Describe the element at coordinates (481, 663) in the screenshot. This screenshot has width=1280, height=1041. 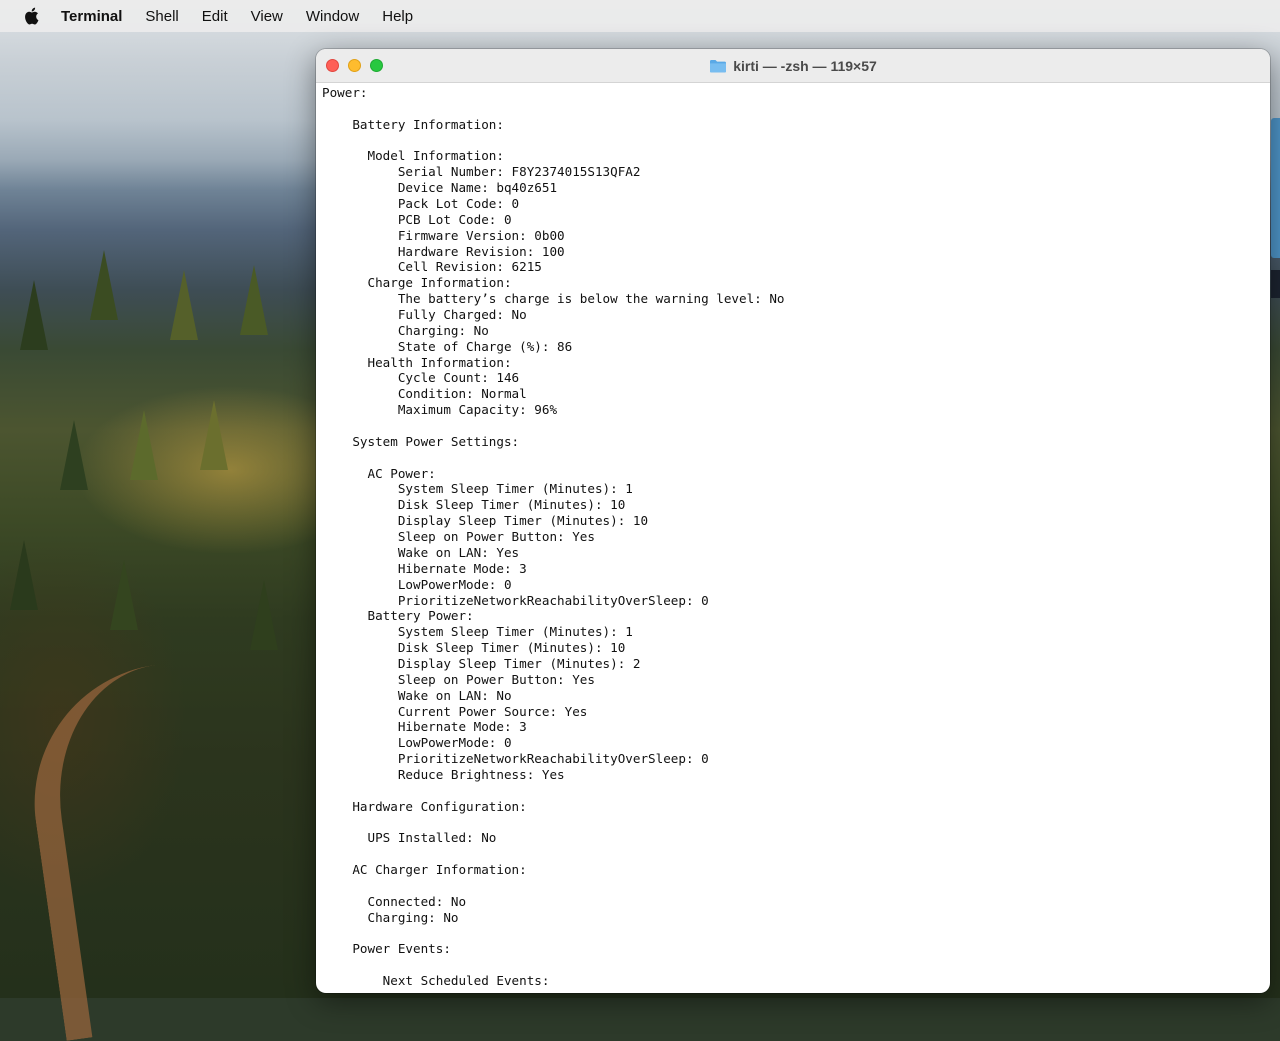
I see `terminal-line: Display Sleep Timer (Minutes): 2` at that location.